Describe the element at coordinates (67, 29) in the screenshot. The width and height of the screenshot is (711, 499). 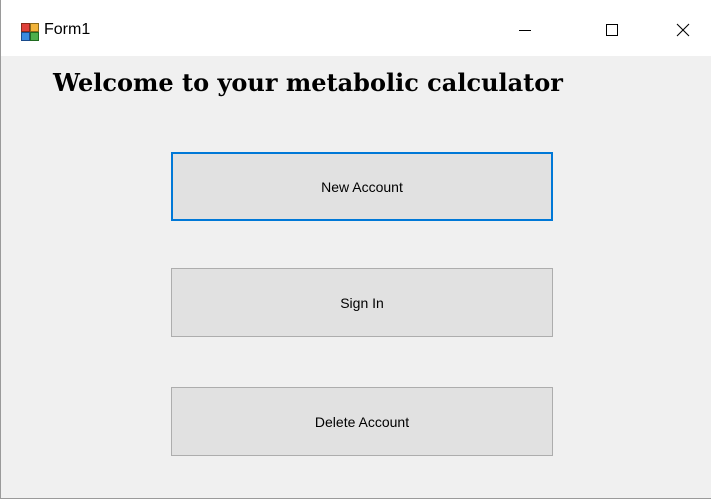
I see `window-title: Form1` at that location.